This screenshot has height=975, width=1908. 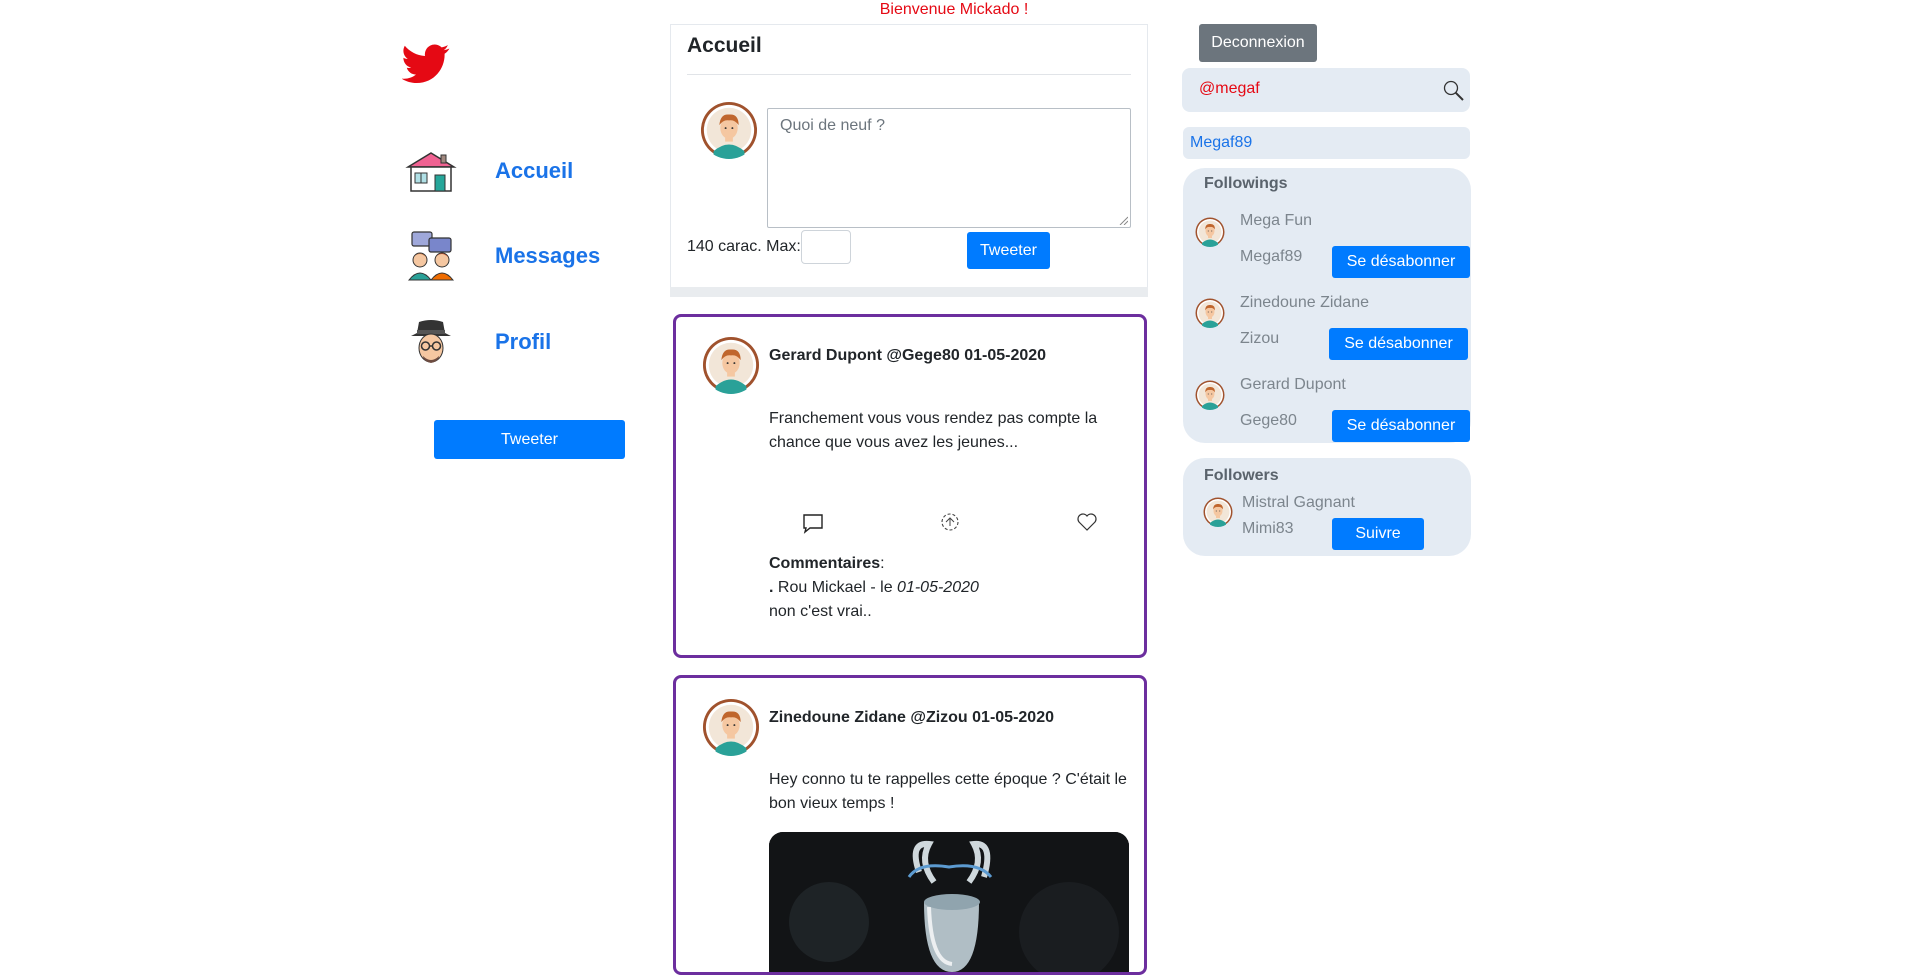 I want to click on profile-avatar-icon, so click(x=431, y=342).